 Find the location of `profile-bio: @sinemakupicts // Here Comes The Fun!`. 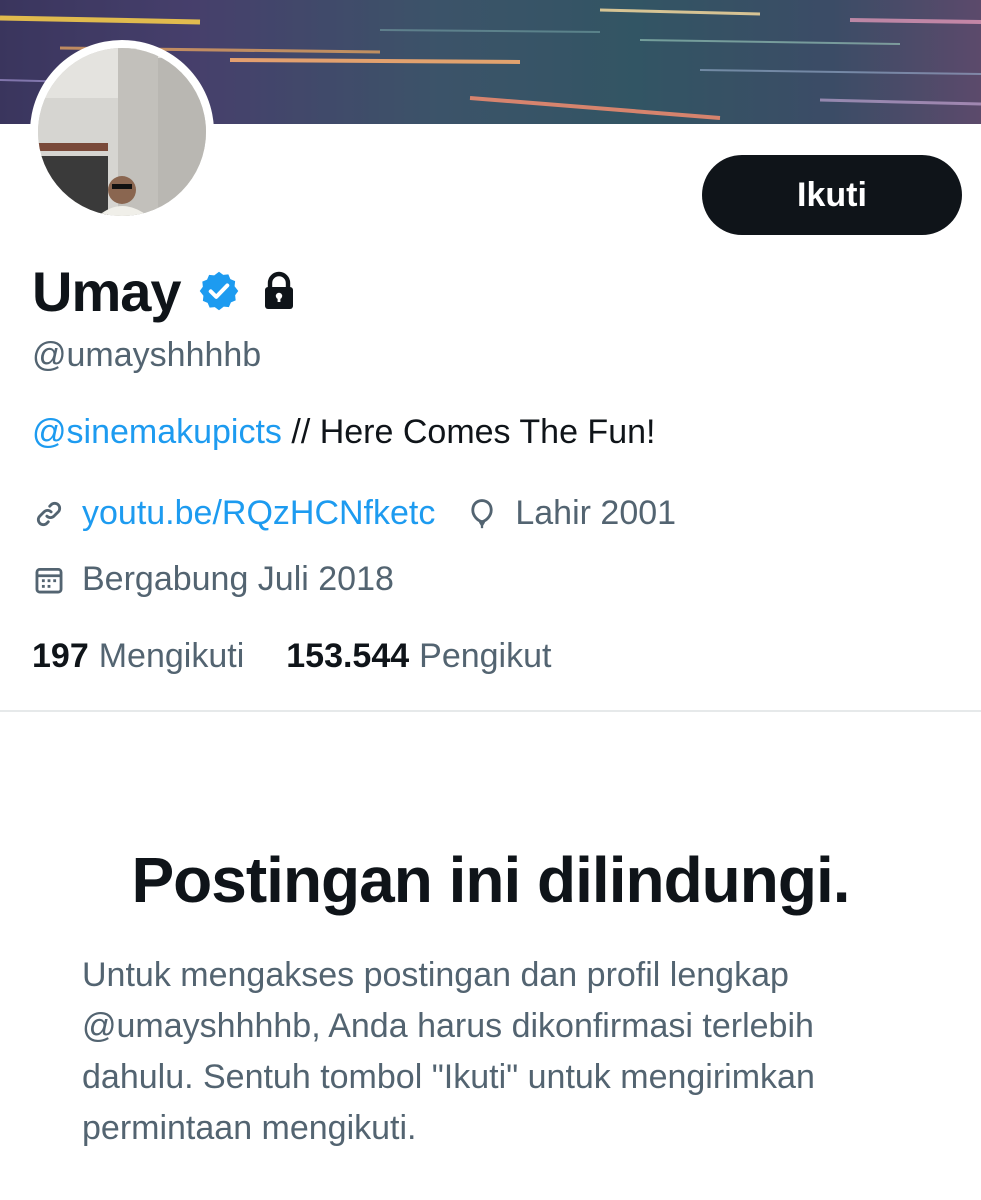

profile-bio: @sinemakupicts // Here Comes The Fun! is located at coordinates (343, 432).